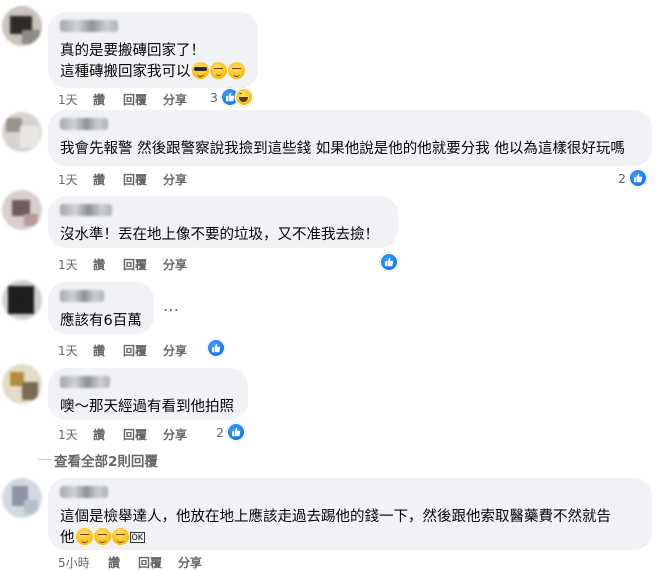  Describe the element at coordinates (101, 308) in the screenshot. I see `comment-bubble: 應該有6百萬` at that location.